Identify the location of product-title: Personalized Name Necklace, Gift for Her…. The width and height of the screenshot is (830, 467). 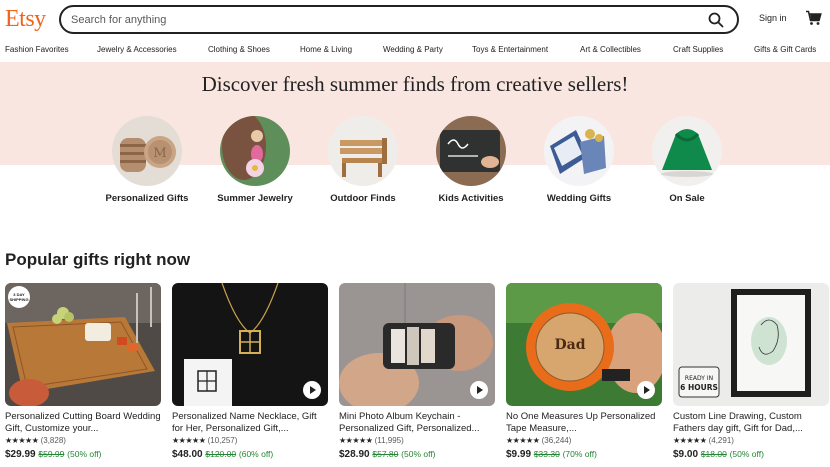
(250, 423).